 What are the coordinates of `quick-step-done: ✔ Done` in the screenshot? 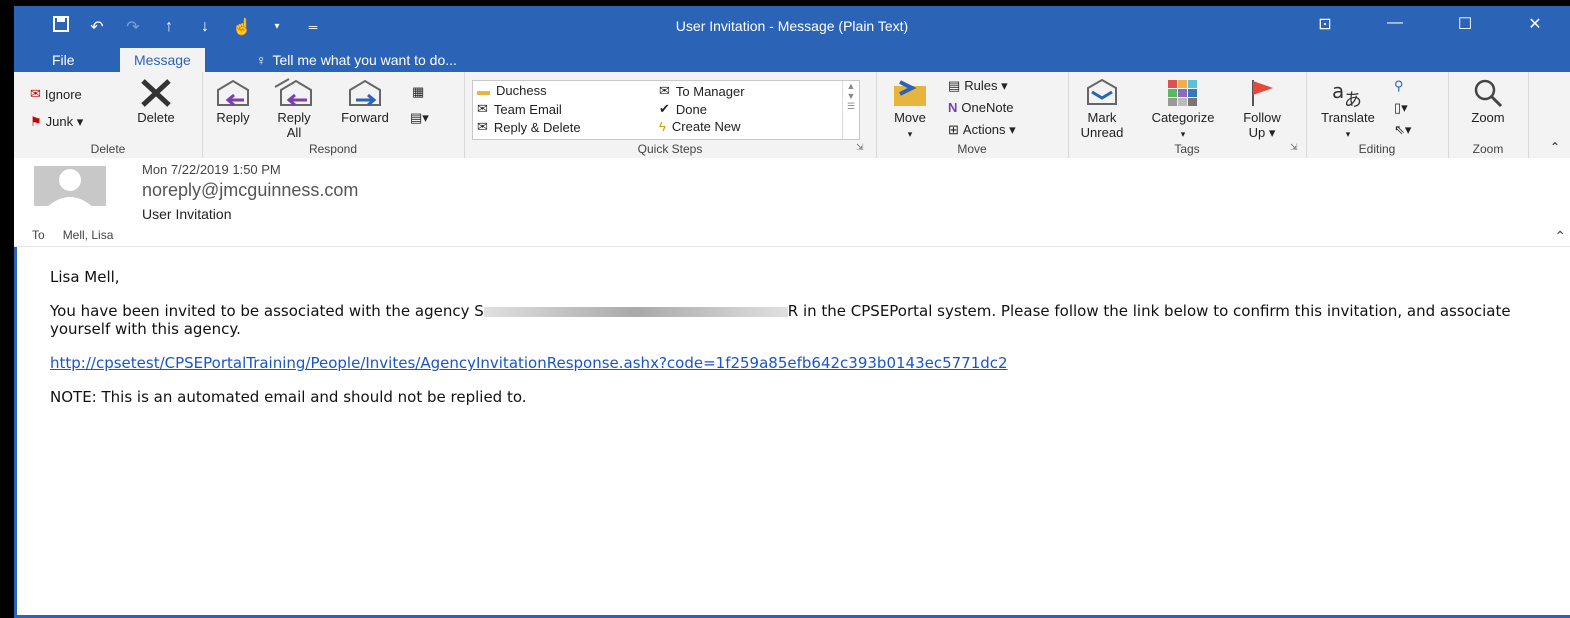 It's located at (683, 109).